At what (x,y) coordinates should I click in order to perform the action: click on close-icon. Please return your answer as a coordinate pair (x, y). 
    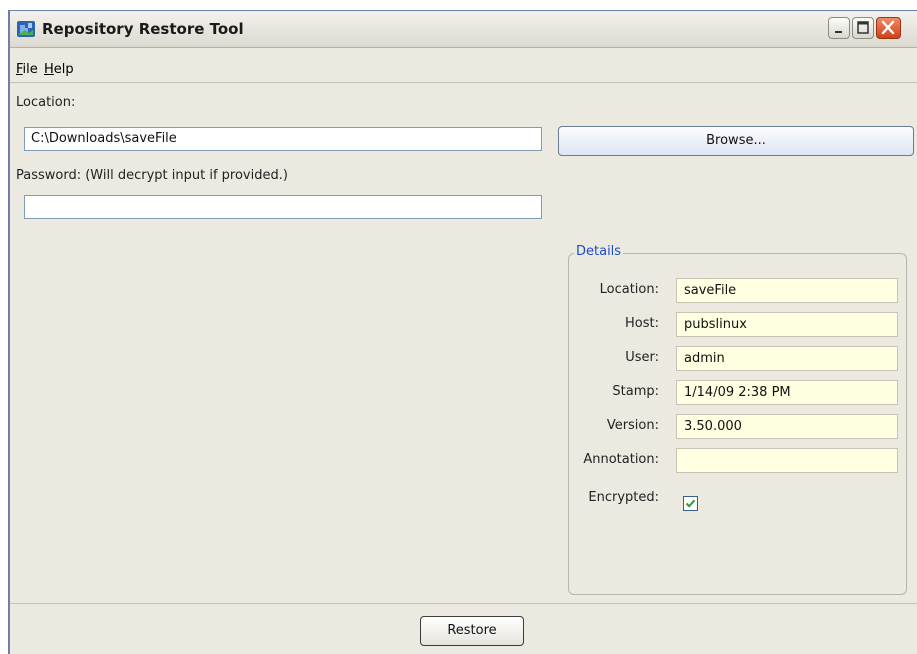
    Looking at the image, I should click on (888, 27).